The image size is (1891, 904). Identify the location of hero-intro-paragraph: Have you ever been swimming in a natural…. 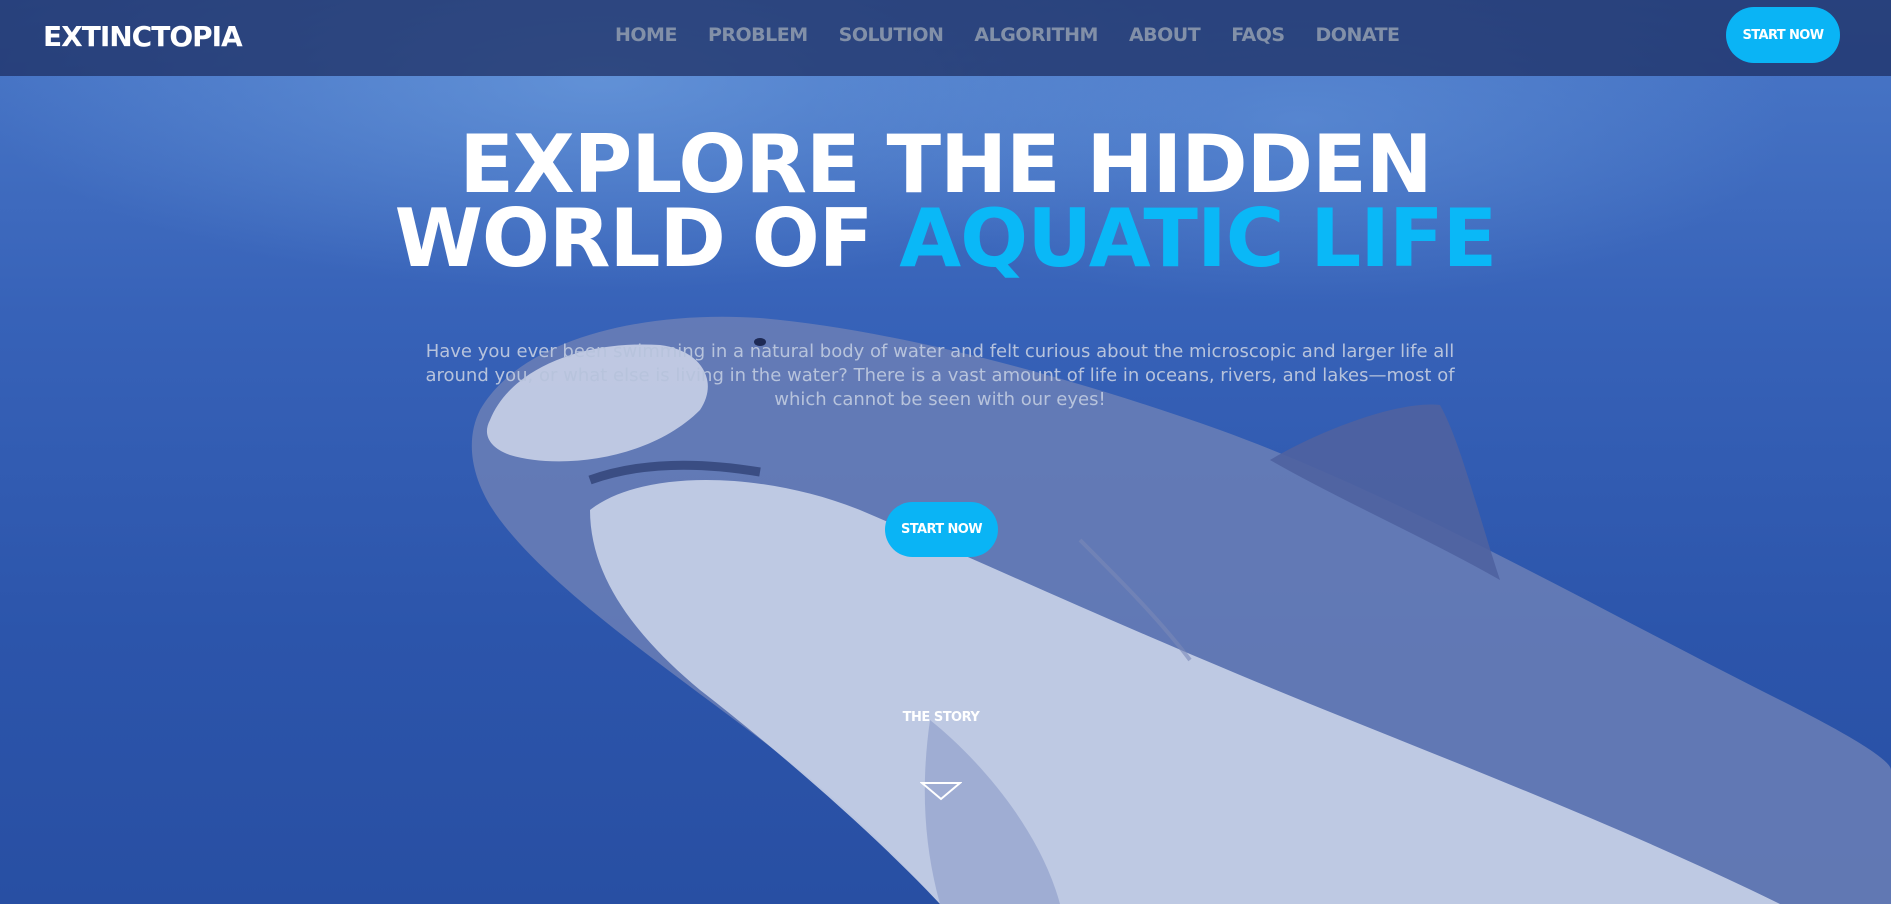
(940, 375).